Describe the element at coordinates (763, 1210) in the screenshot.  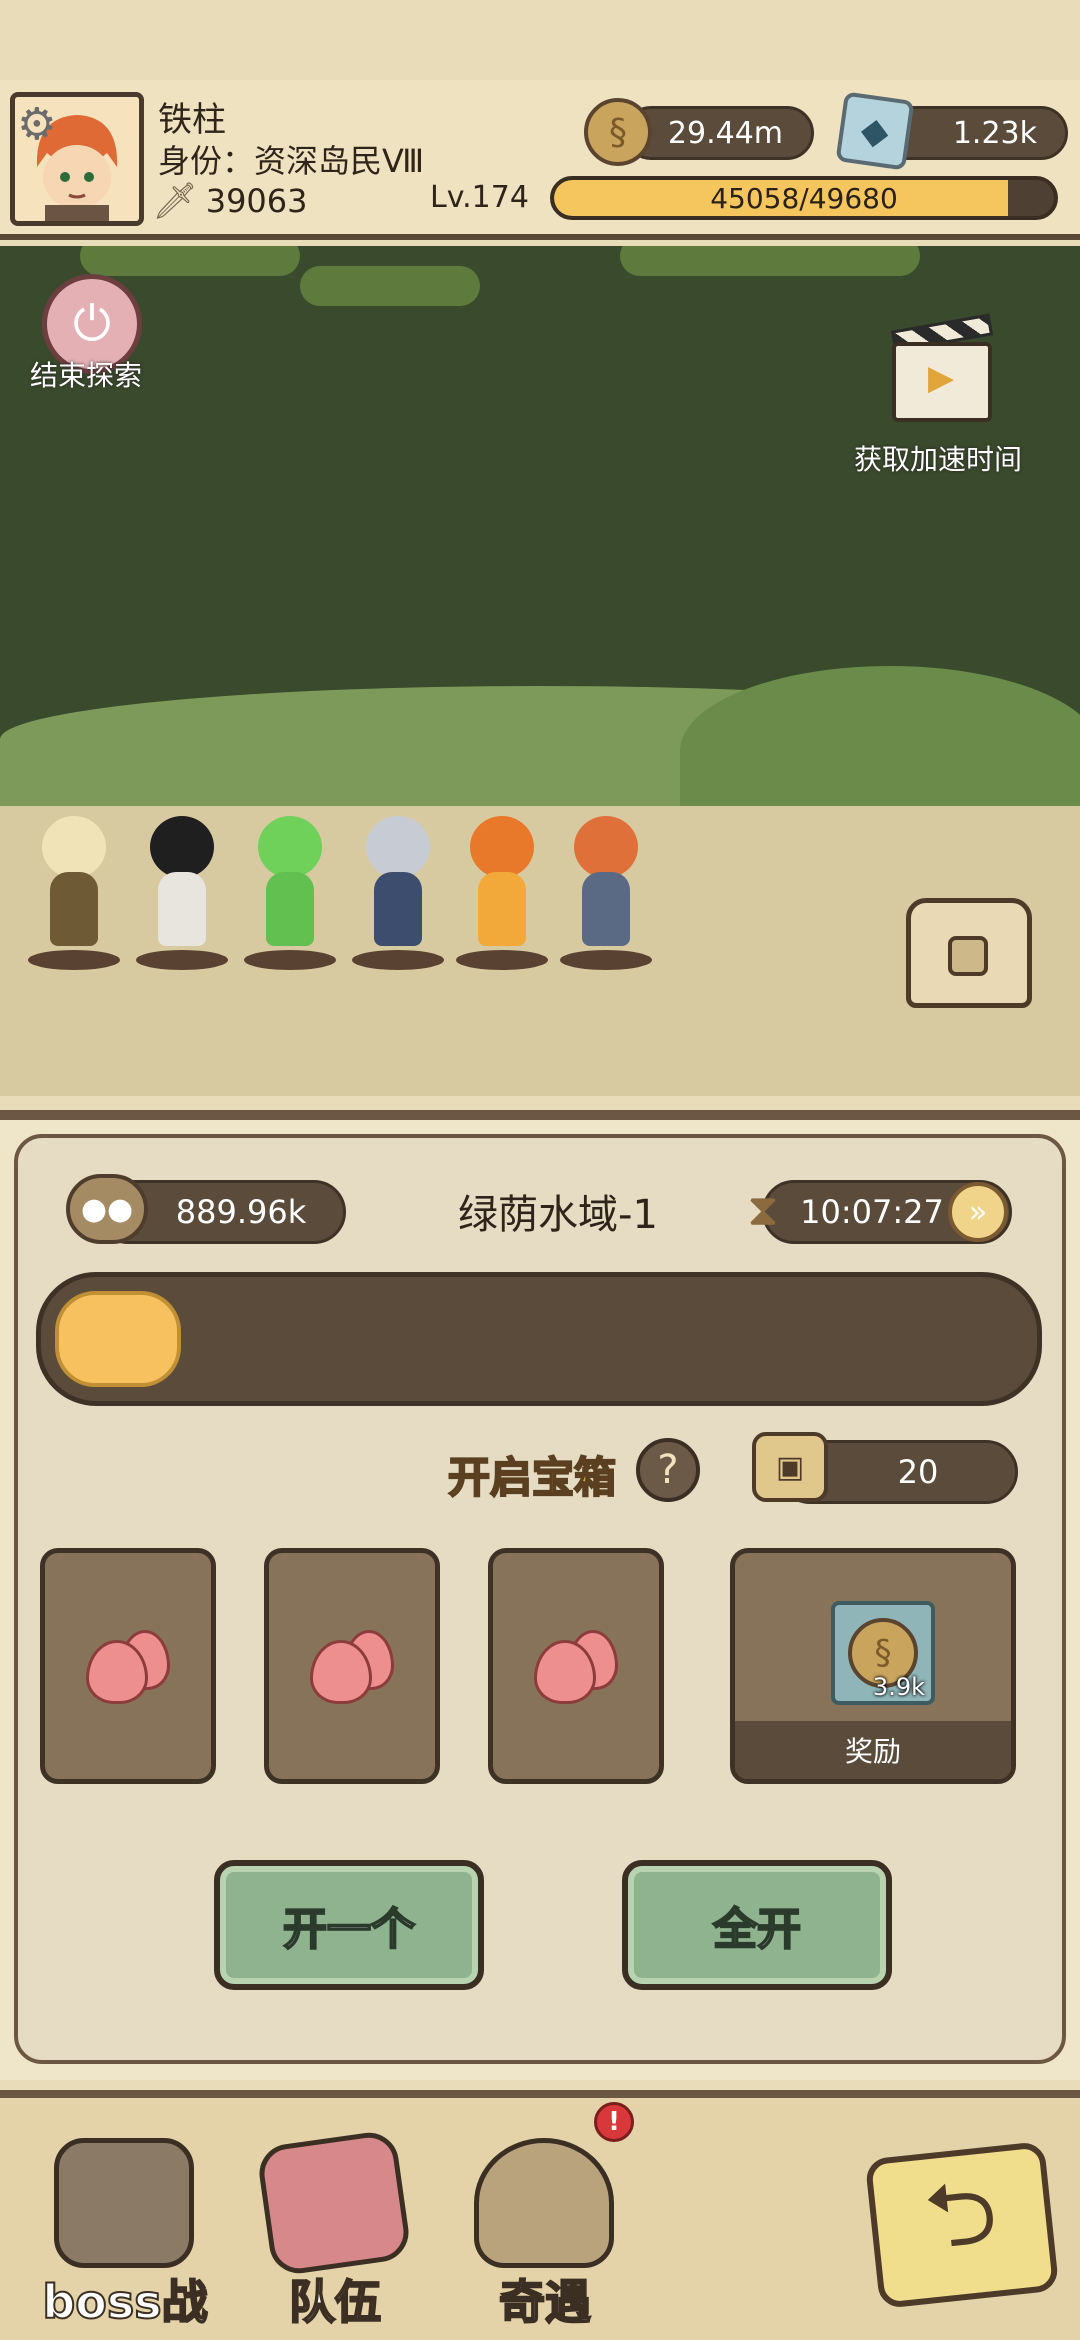
I see `seed-bag-icon: ⧗` at that location.